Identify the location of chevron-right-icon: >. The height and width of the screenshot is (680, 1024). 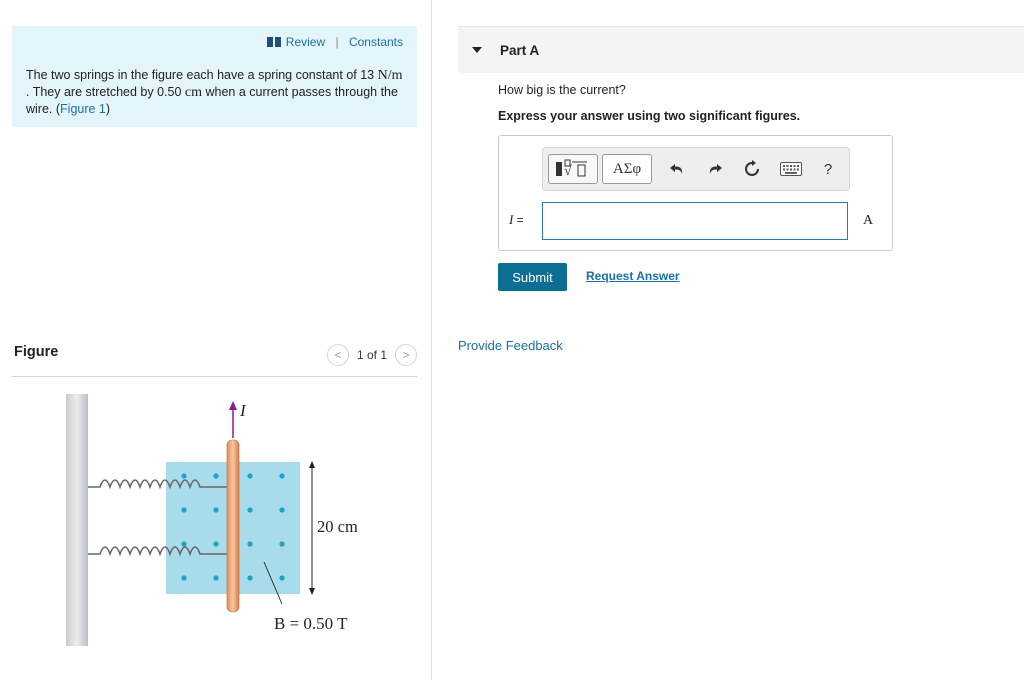
(406, 355).